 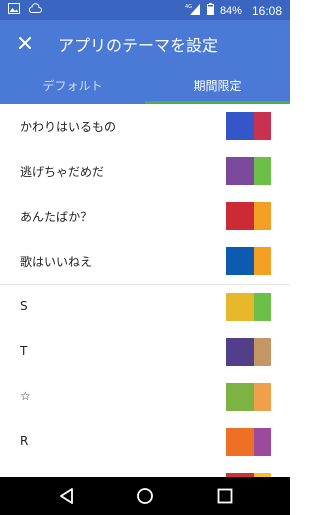 I want to click on clock: 16:08, so click(x=266, y=10).